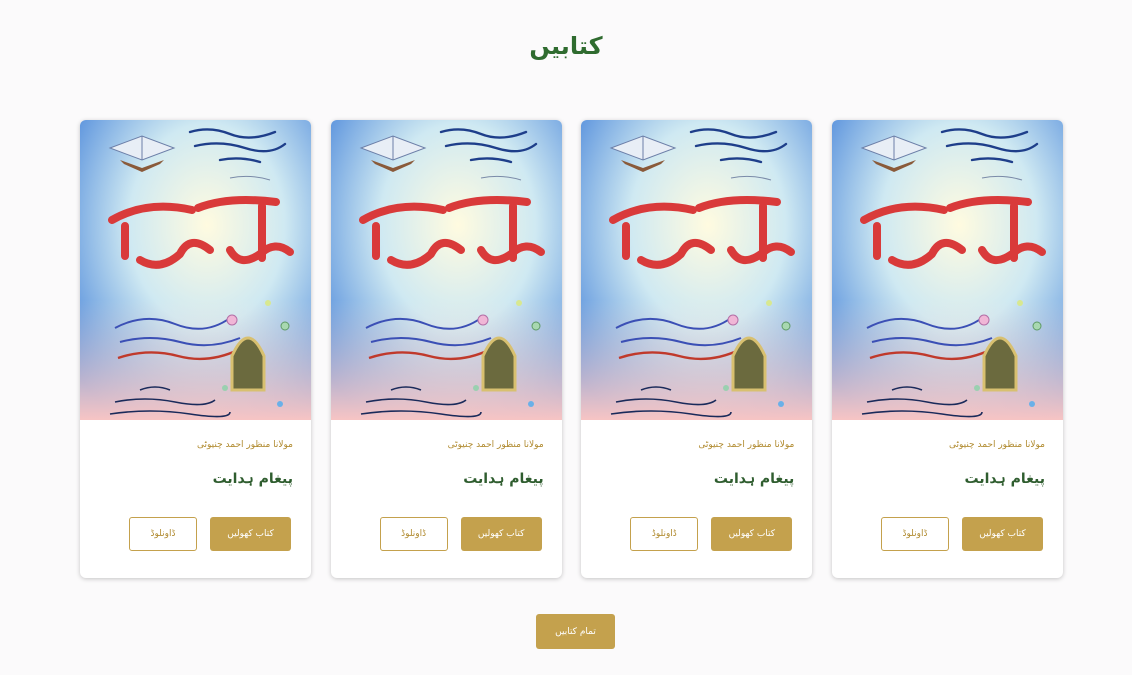  What do you see at coordinates (575, 631) in the screenshot?
I see `all-books-button: تمام کتابیں` at bounding box center [575, 631].